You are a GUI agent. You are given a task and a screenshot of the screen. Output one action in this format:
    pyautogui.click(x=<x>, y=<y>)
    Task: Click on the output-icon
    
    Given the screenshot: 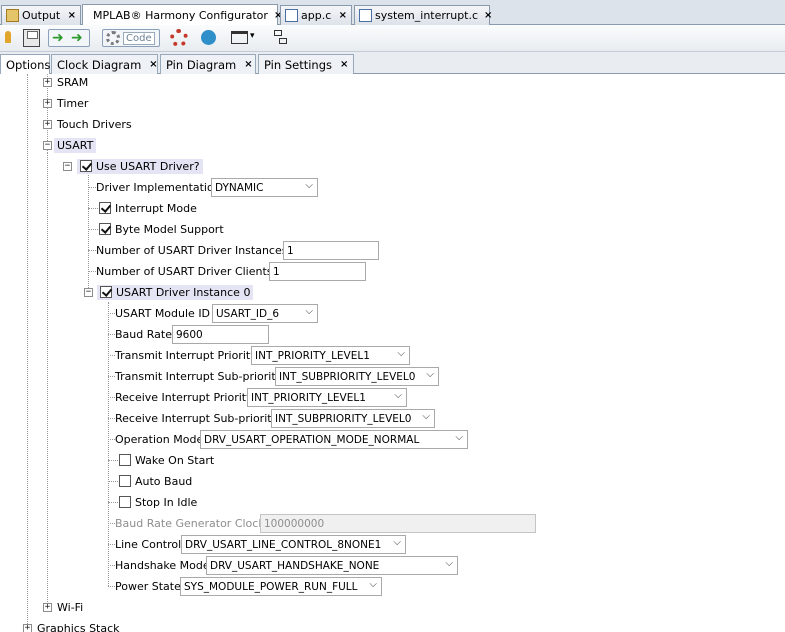 What is the action you would take?
    pyautogui.click(x=12, y=15)
    